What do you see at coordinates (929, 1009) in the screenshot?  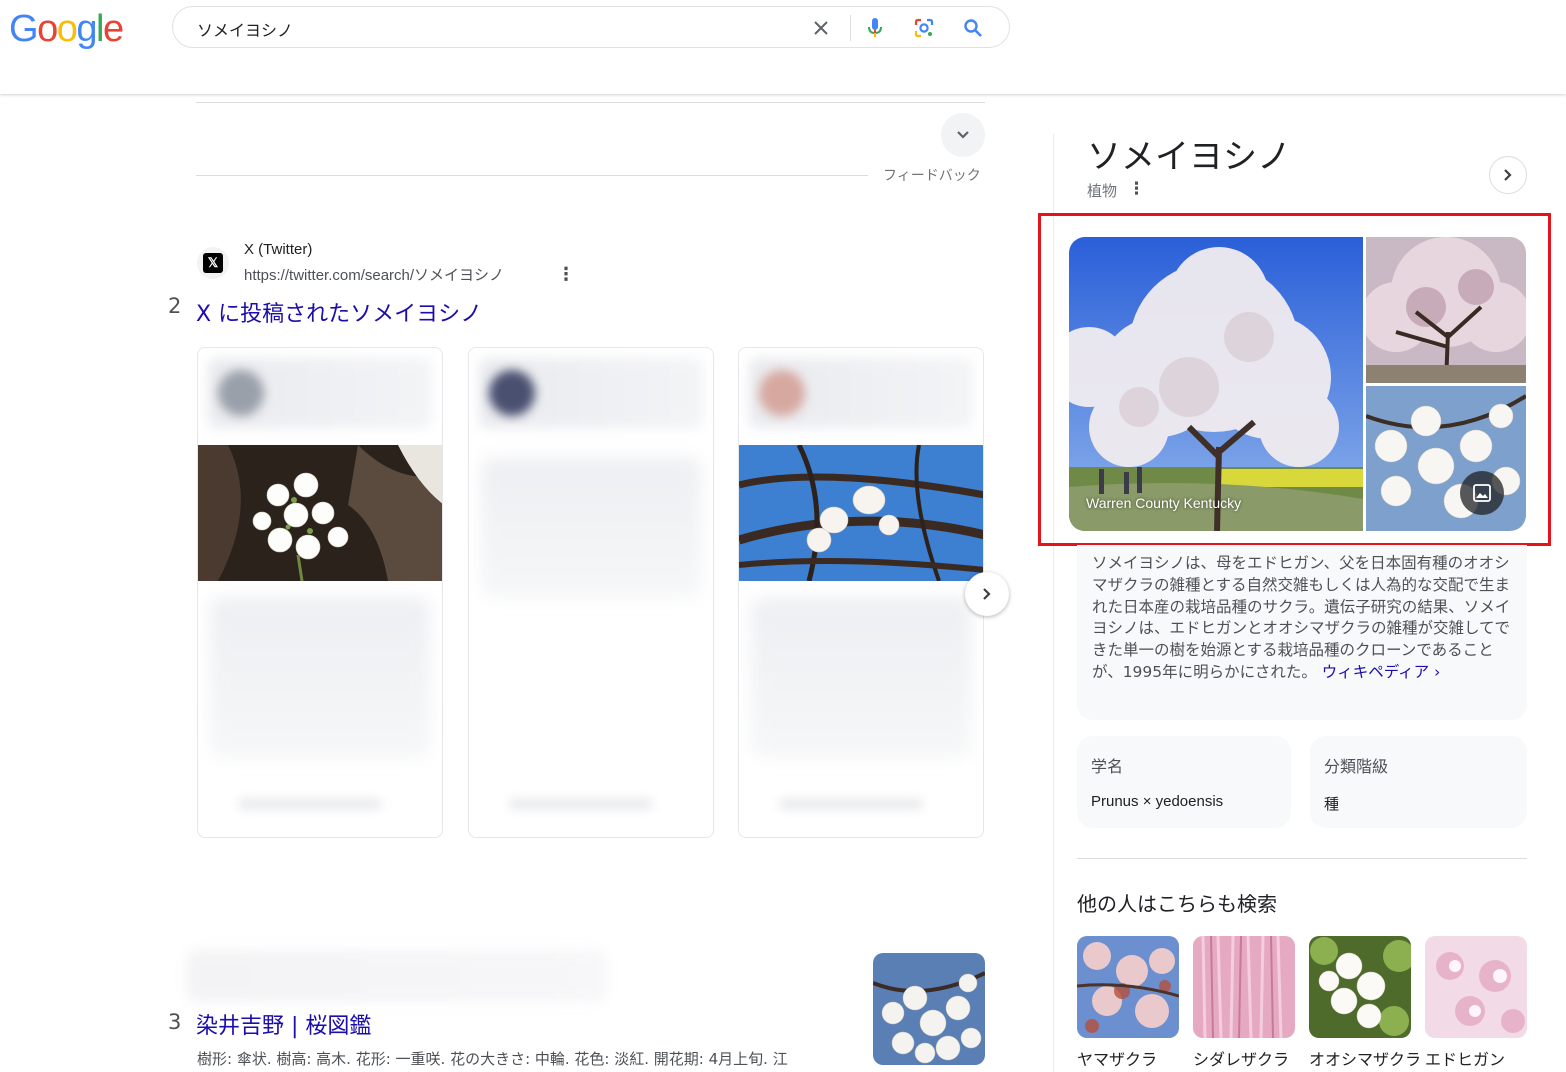 I see `result-thumbnail` at bounding box center [929, 1009].